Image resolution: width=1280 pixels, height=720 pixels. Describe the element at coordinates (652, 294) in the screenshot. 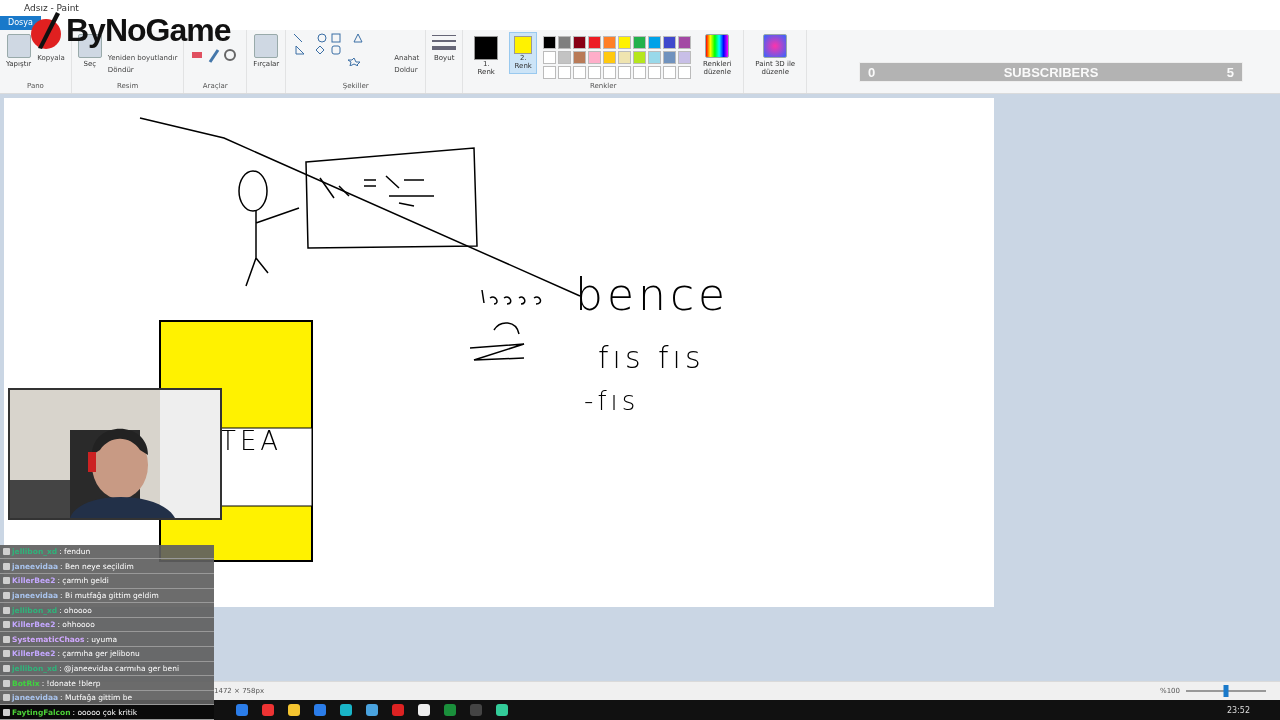

I see `handwritten-text: bence` at that location.